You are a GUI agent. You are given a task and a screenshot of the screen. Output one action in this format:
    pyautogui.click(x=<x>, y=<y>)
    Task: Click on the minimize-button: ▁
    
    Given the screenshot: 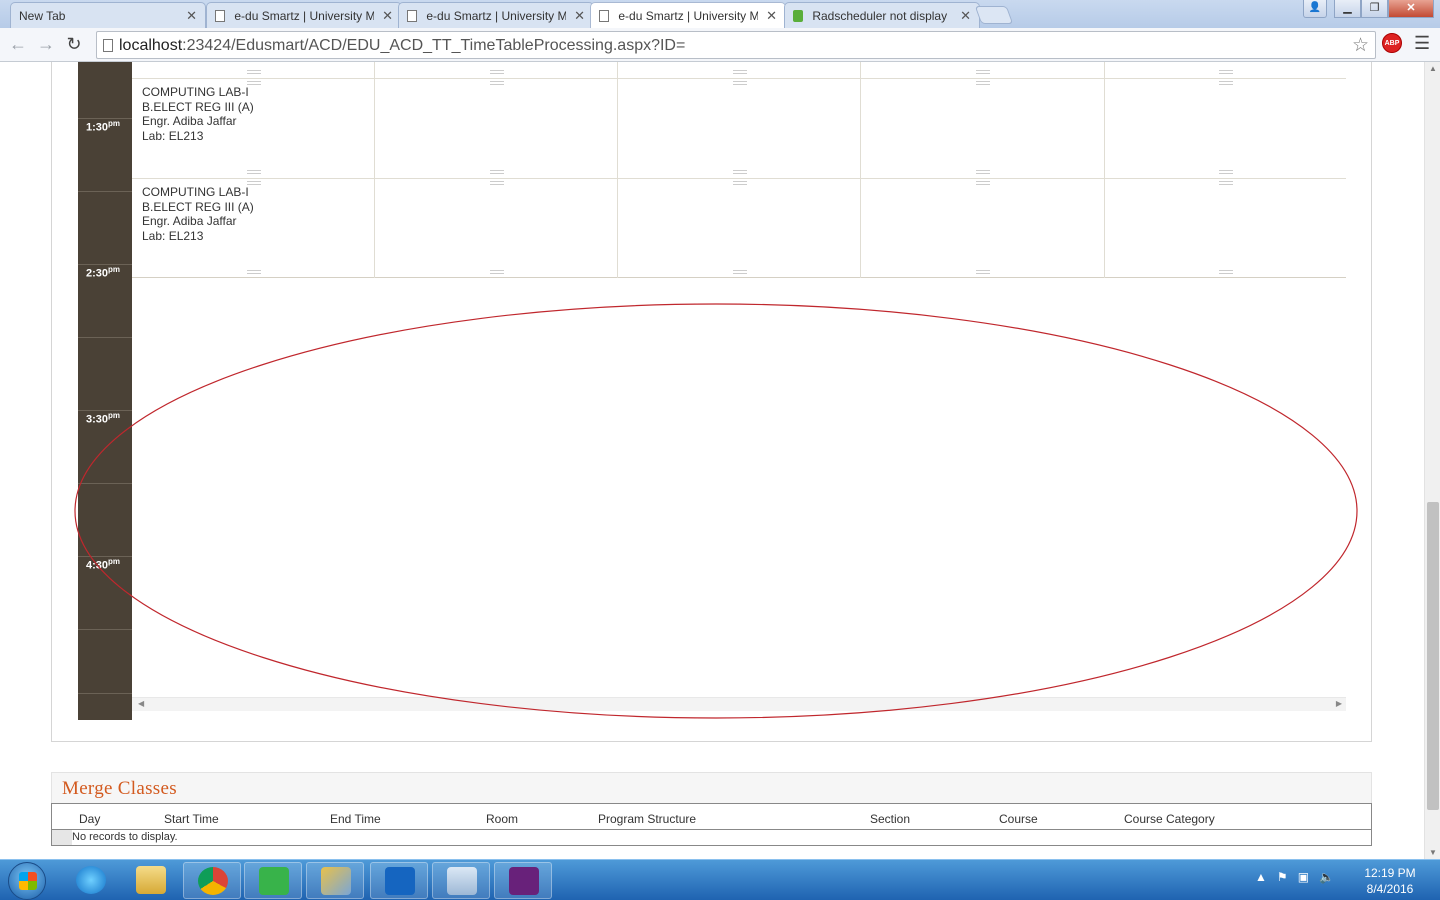 What is the action you would take?
    pyautogui.click(x=1347, y=9)
    